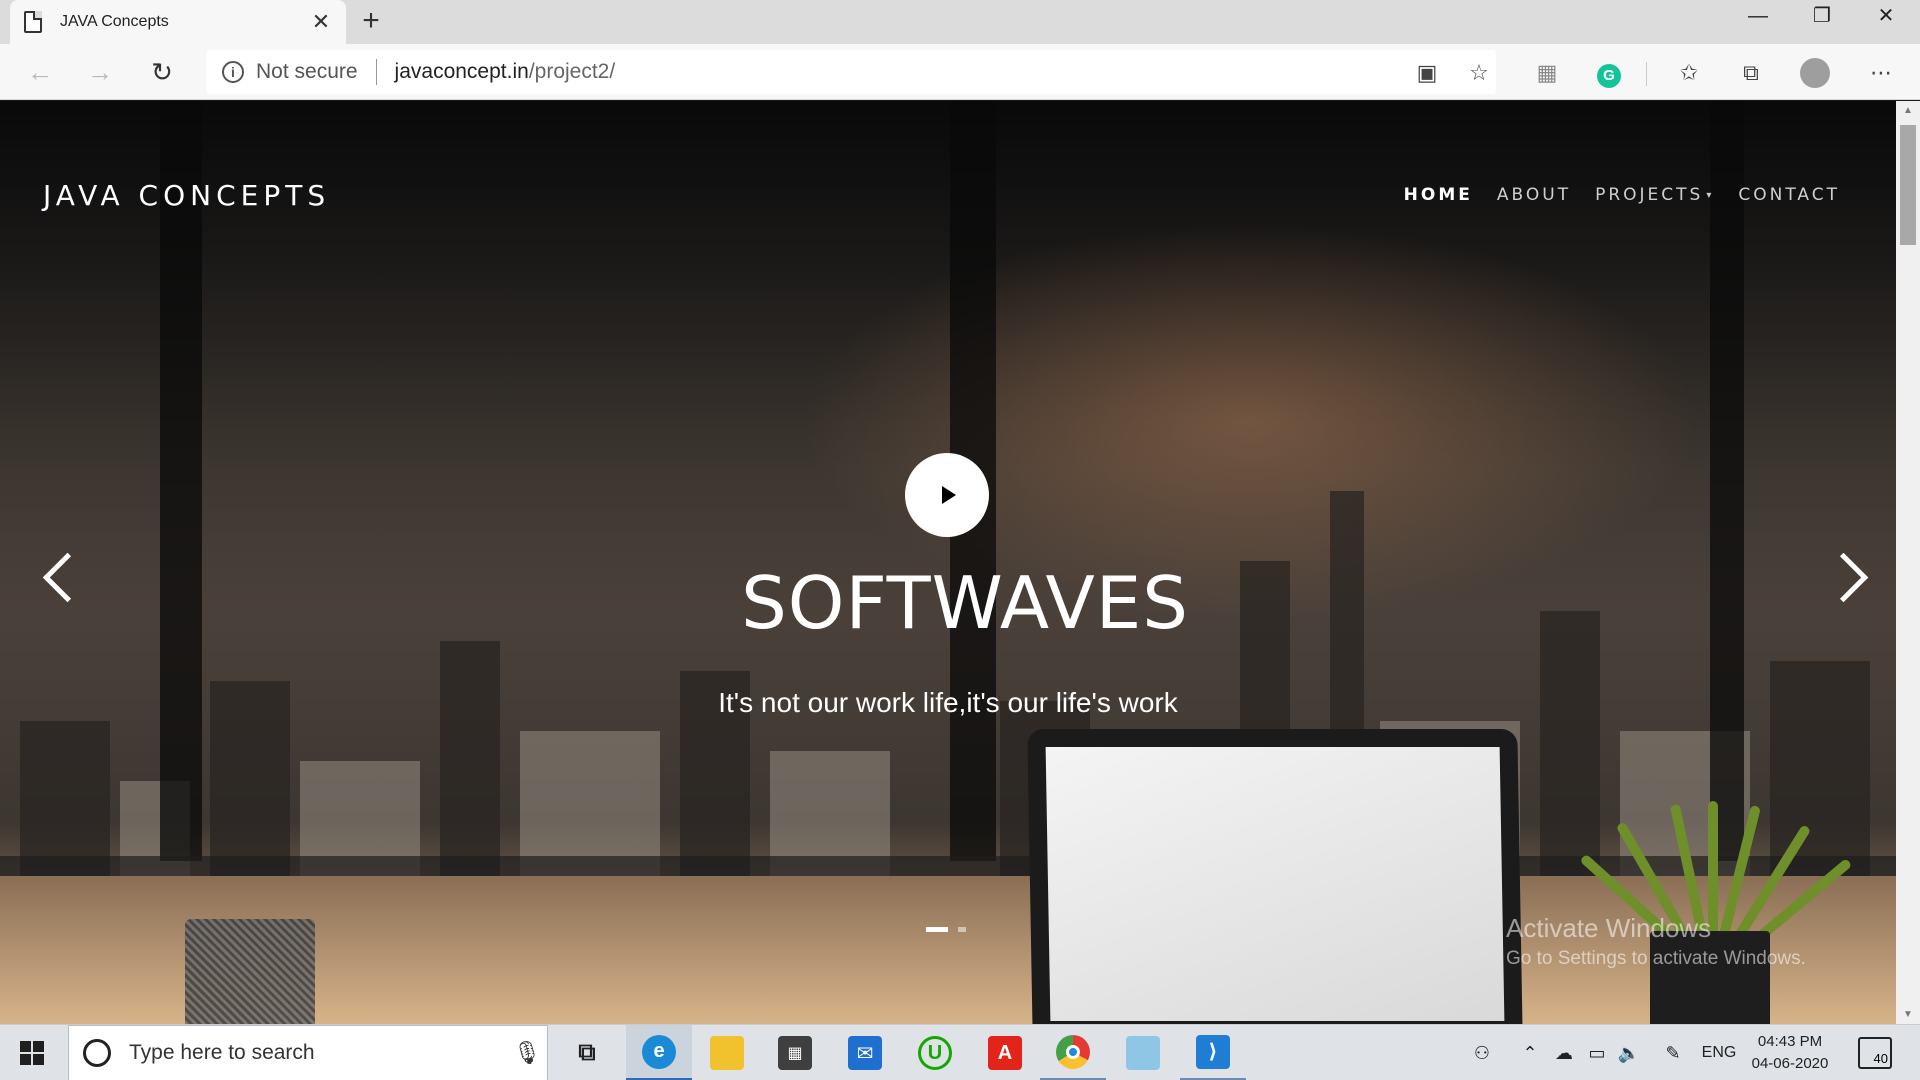 The width and height of the screenshot is (1920, 1080). What do you see at coordinates (1629, 1052) in the screenshot?
I see `volume-icon: 🔈` at bounding box center [1629, 1052].